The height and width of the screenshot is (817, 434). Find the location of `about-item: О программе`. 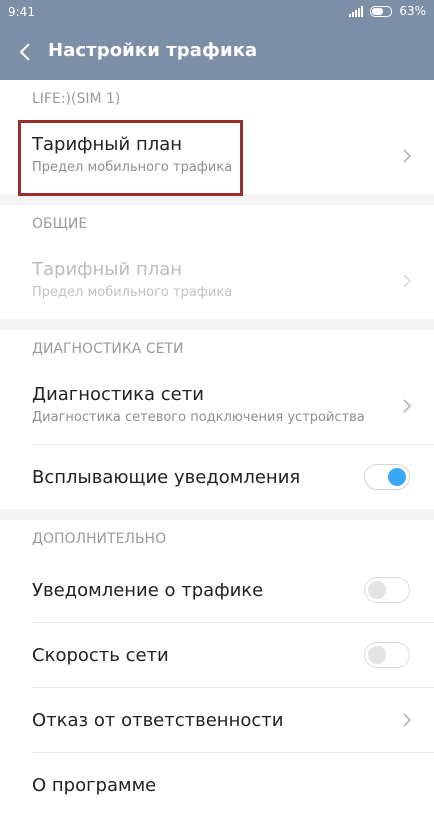

about-item: О программе is located at coordinates (217, 785).